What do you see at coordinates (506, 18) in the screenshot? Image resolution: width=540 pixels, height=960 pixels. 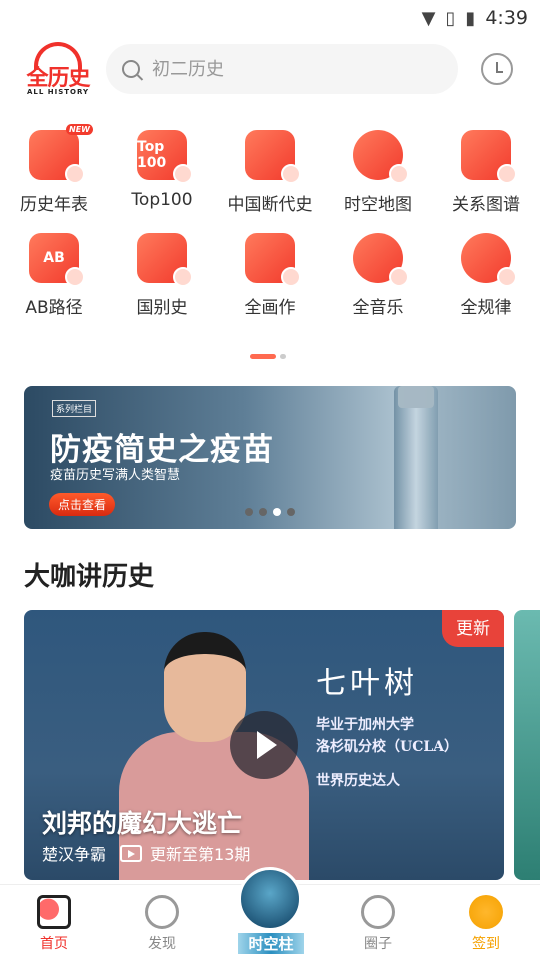 I see `clock-time: 4:39` at bounding box center [506, 18].